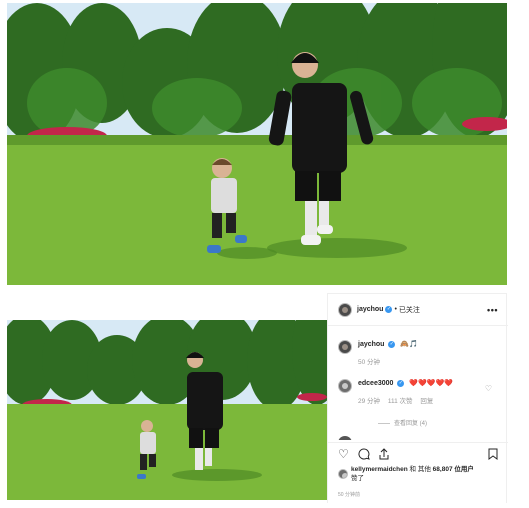 Image resolution: width=529 pixels, height=508 pixels. Describe the element at coordinates (370, 309) in the screenshot. I see `post-username: jaychou` at that location.